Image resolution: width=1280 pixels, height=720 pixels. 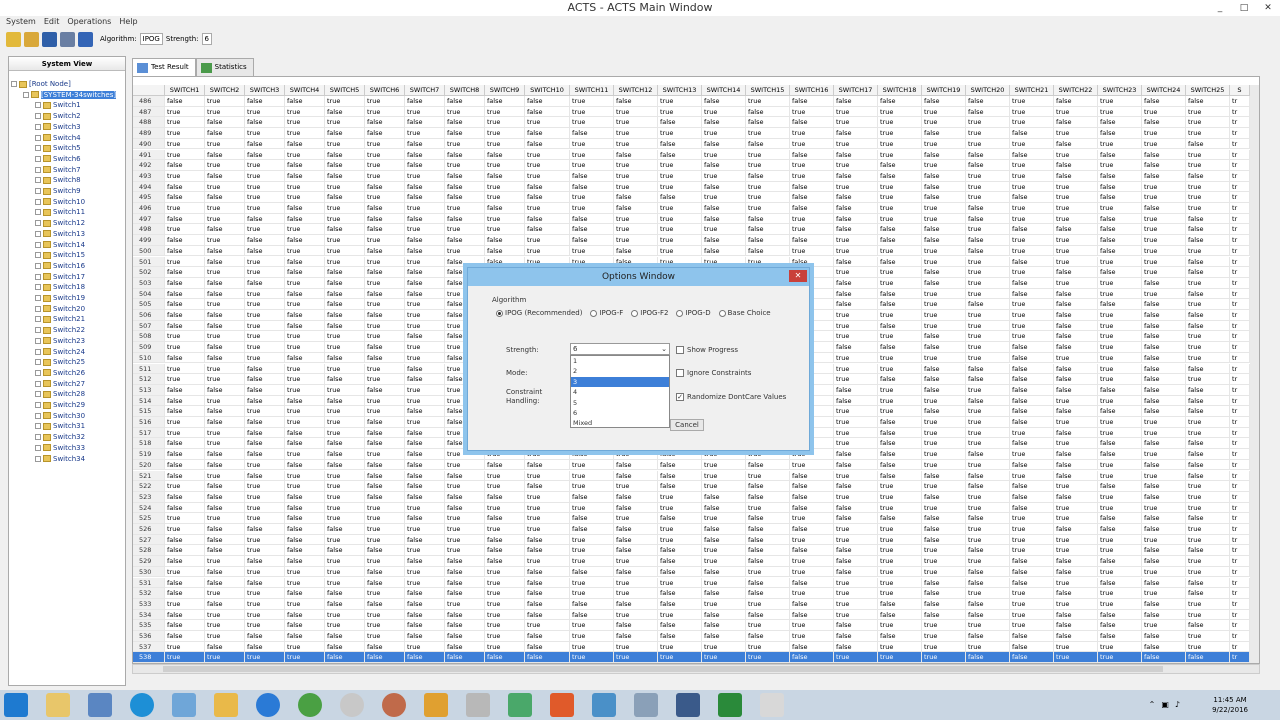 I want to click on row-number: 531, so click(x=149, y=583).